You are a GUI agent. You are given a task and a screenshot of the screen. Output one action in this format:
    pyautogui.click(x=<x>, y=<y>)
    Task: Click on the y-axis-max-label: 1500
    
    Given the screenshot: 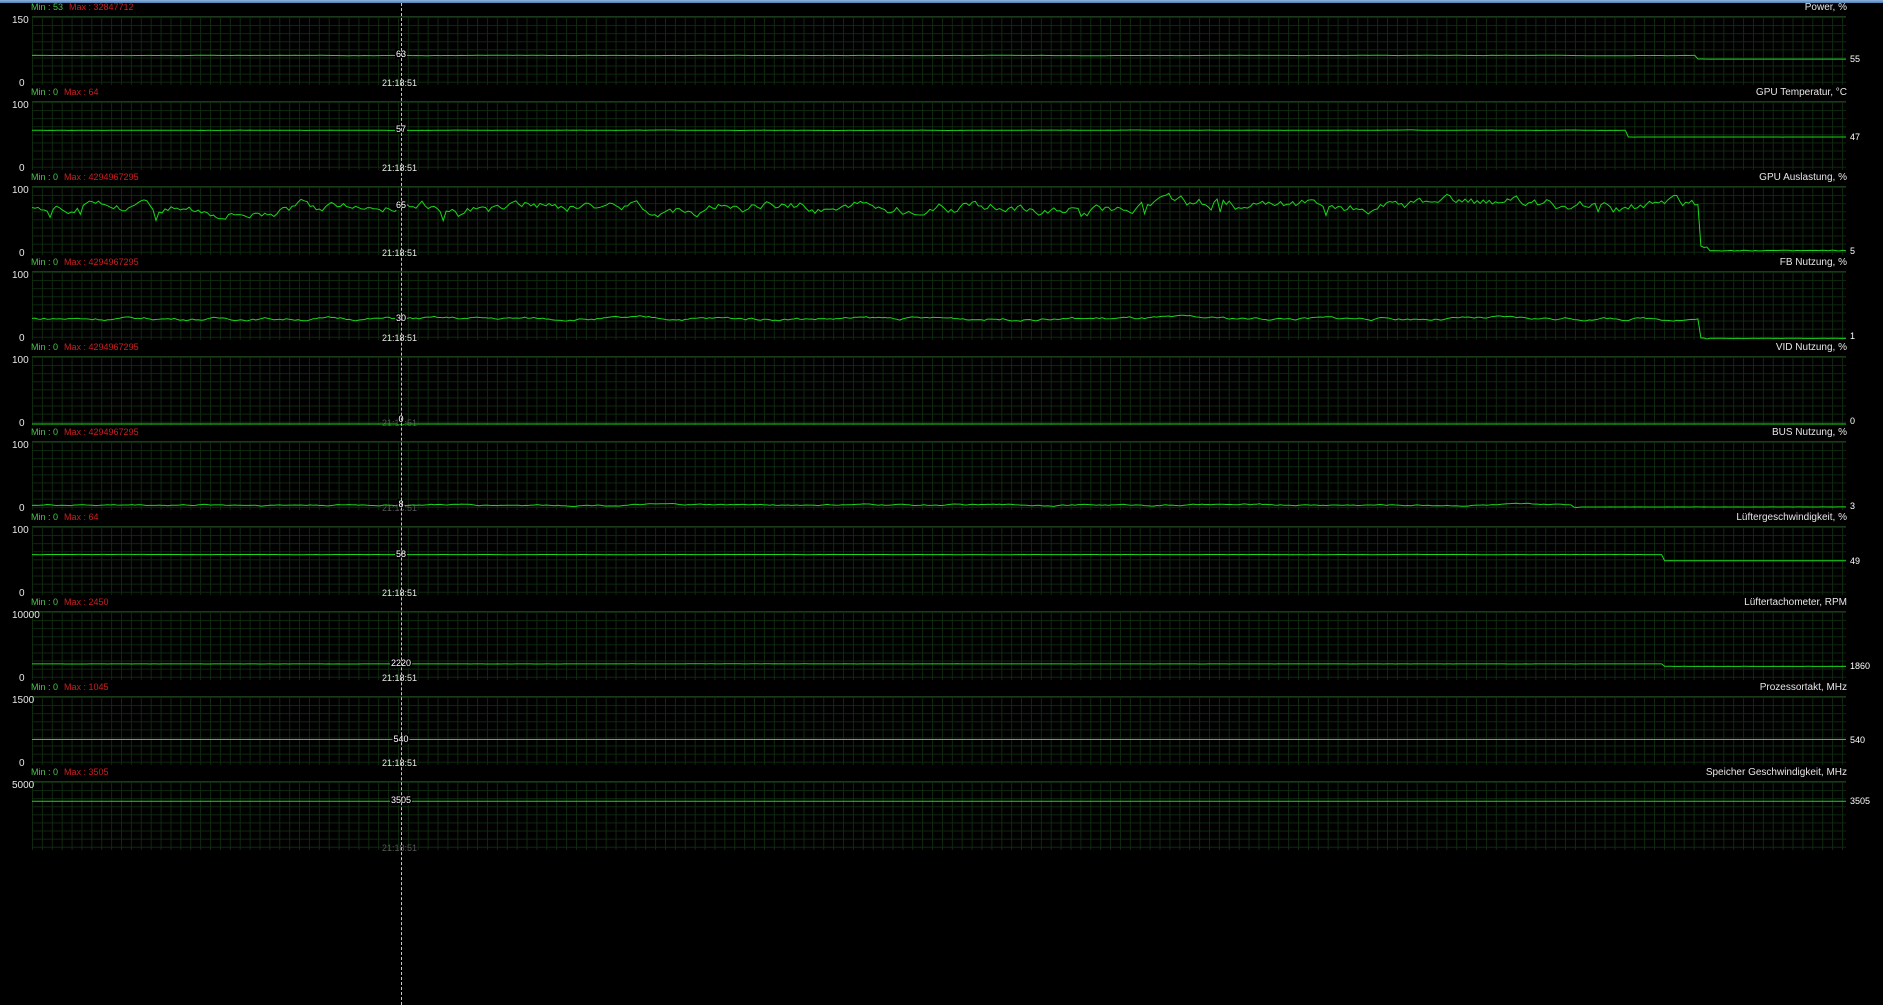 What is the action you would take?
    pyautogui.click(x=23, y=700)
    